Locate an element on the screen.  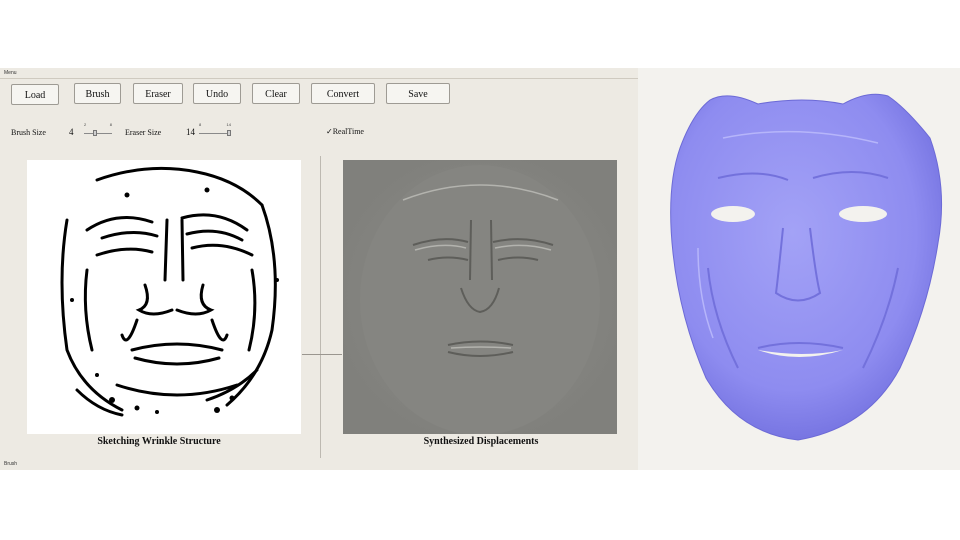
eraser-size-label: Eraser Size is located at coordinates (143, 132).